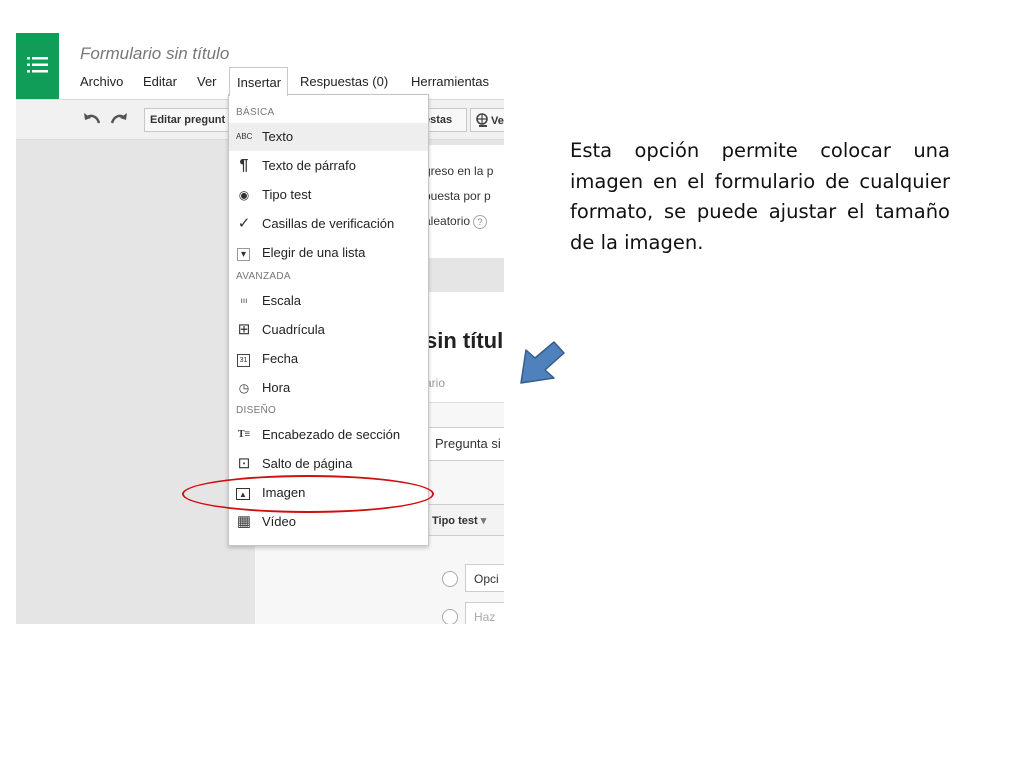 The image size is (1024, 768). What do you see at coordinates (244, 195) in the screenshot?
I see `radio-icon: ◉` at bounding box center [244, 195].